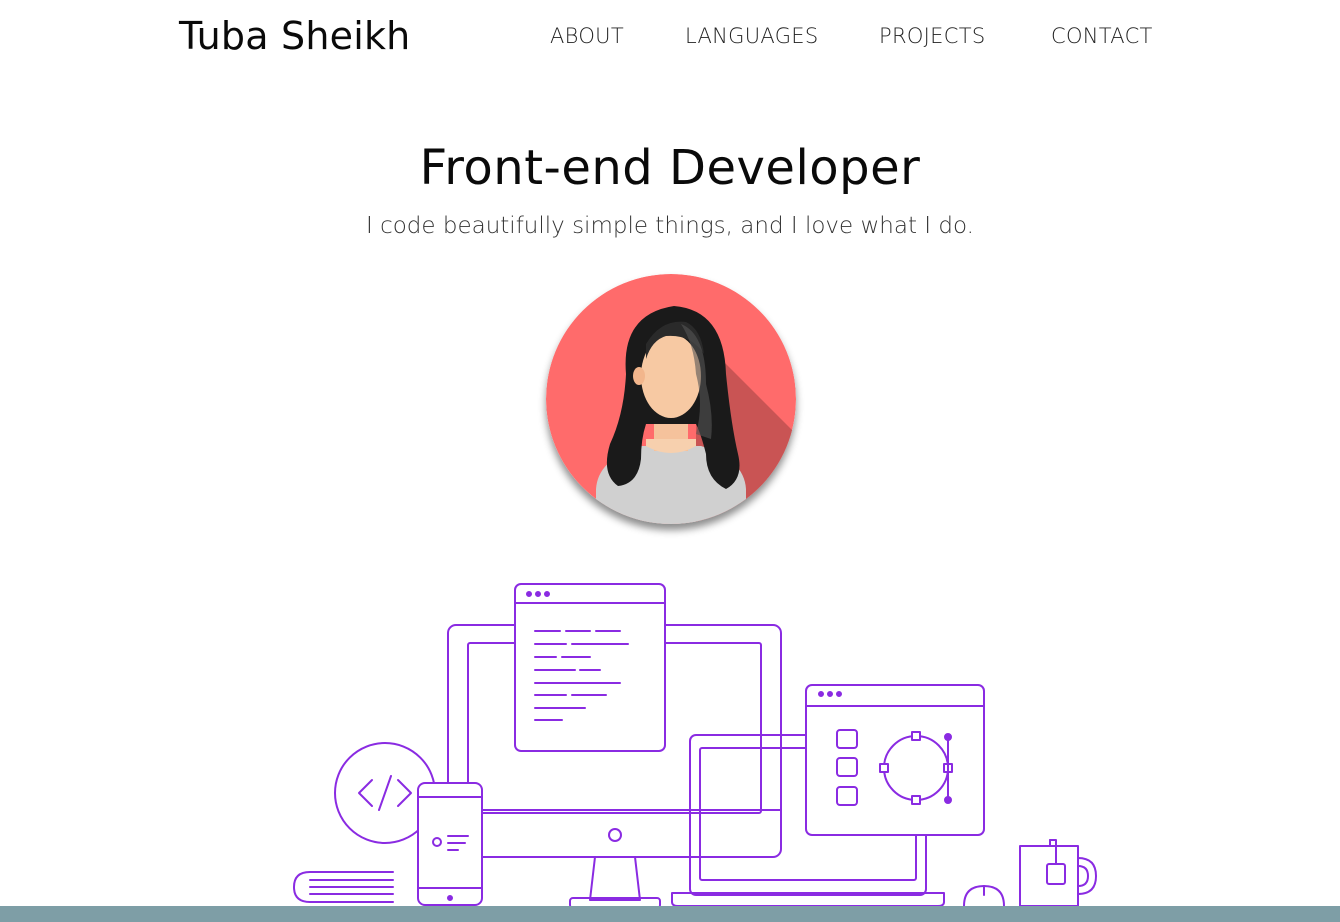 This screenshot has height=922, width=1340. I want to click on avatar, so click(671, 399).